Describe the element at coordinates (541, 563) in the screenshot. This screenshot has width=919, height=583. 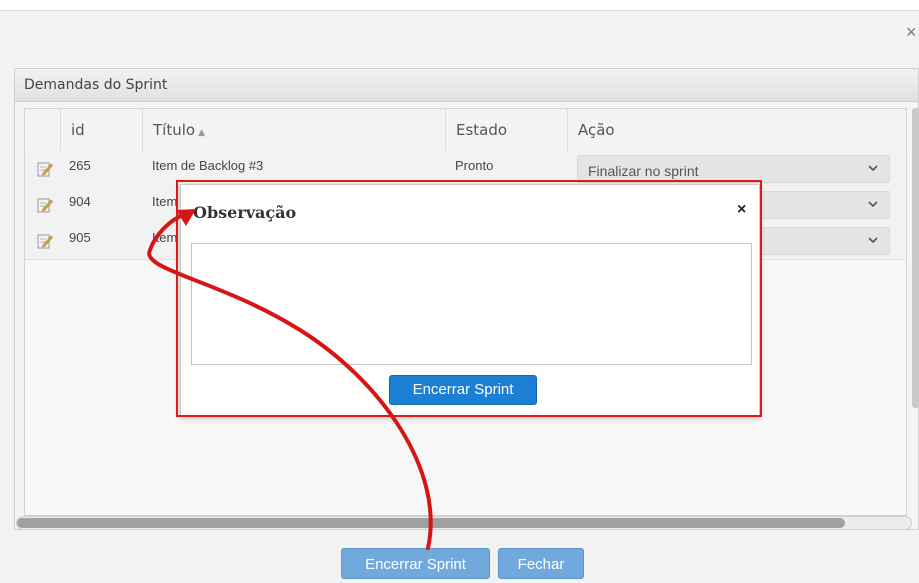
I see `fechar-button: Fechar` at that location.